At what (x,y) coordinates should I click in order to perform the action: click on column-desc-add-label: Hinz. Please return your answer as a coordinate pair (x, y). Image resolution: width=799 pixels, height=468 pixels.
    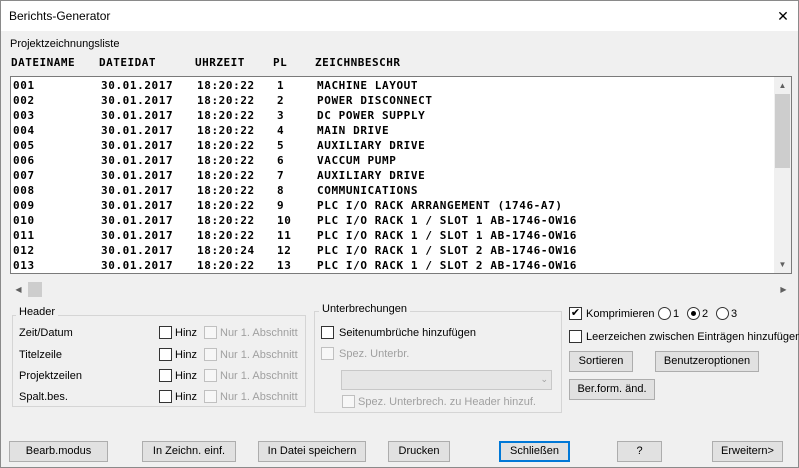
    Looking at the image, I should click on (186, 397).